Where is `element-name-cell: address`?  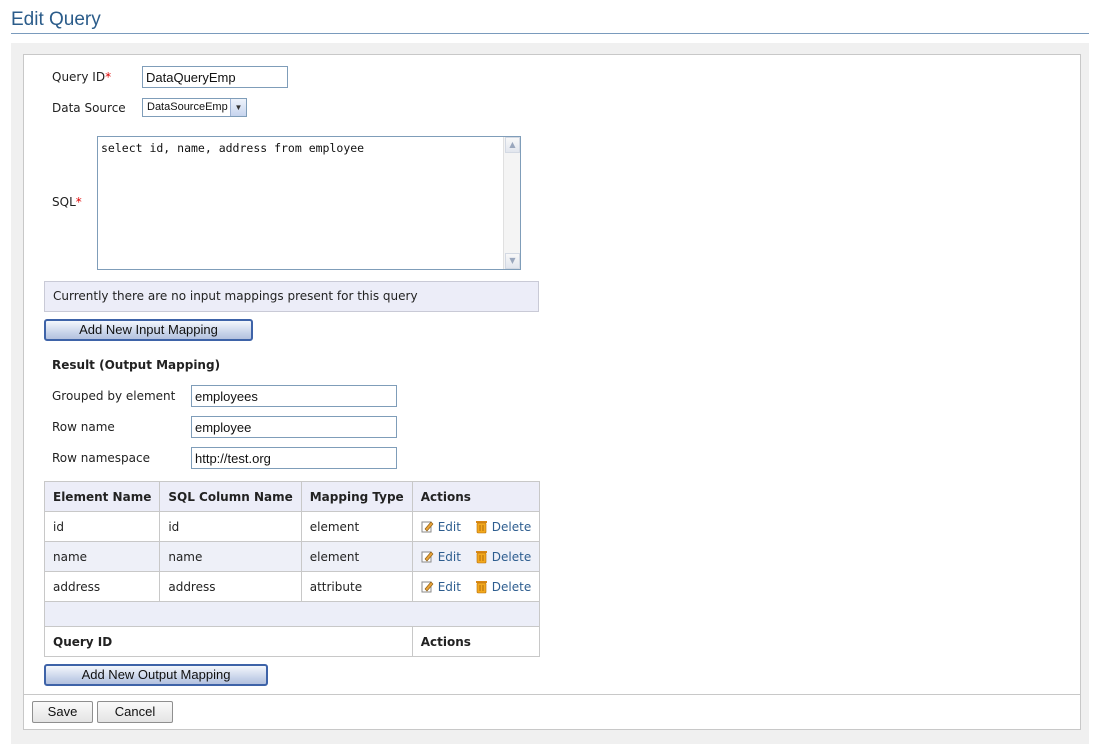
element-name-cell: address is located at coordinates (102, 586).